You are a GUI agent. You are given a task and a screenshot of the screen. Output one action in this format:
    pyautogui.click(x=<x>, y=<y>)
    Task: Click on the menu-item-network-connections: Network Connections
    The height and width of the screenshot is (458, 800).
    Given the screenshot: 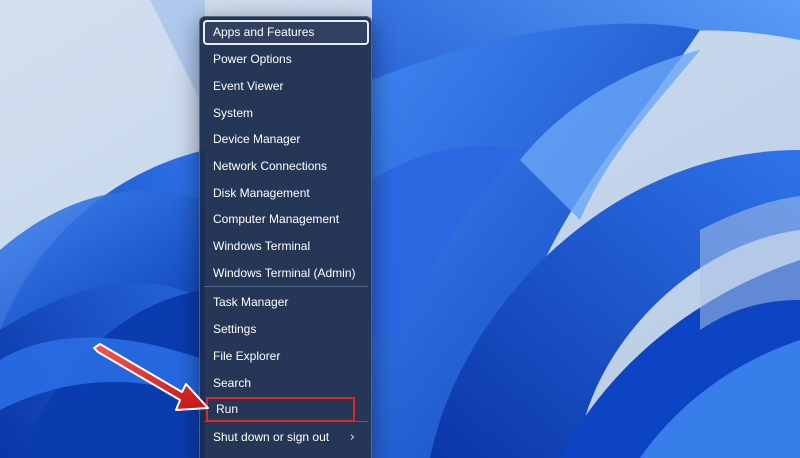 What is the action you would take?
    pyautogui.click(x=286, y=166)
    